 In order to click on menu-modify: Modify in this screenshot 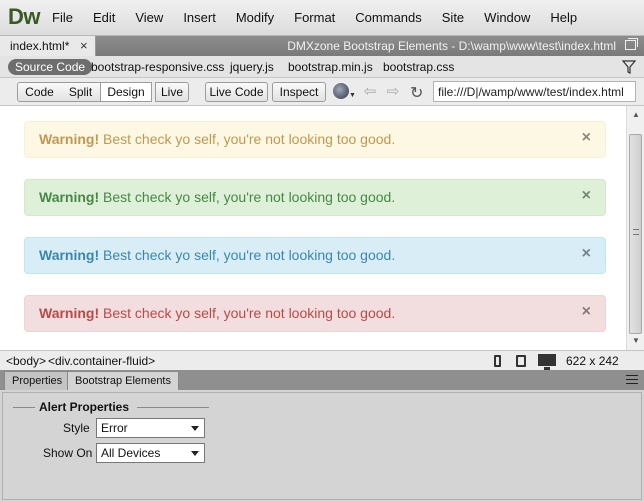, I will do `click(255, 17)`.